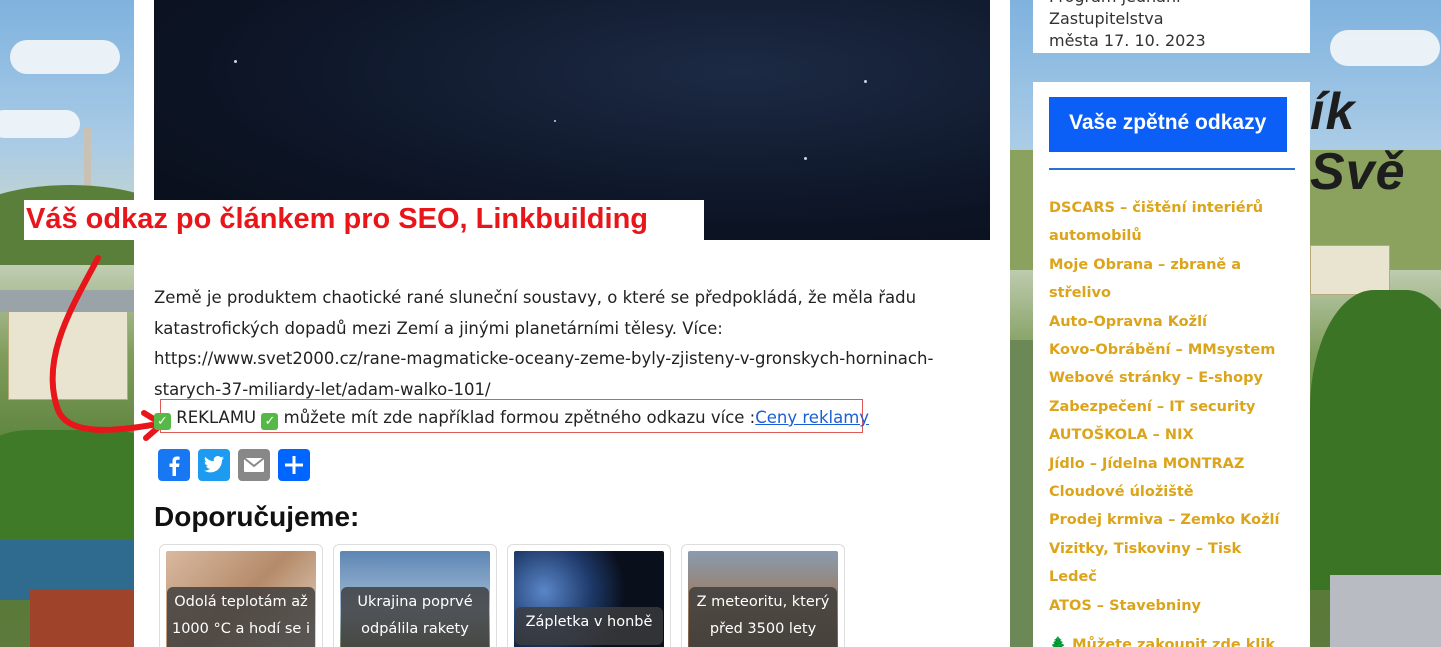 The width and height of the screenshot is (1441, 647). What do you see at coordinates (812, 417) in the screenshot?
I see `ad-pricing-link: Ceny reklamy` at bounding box center [812, 417].